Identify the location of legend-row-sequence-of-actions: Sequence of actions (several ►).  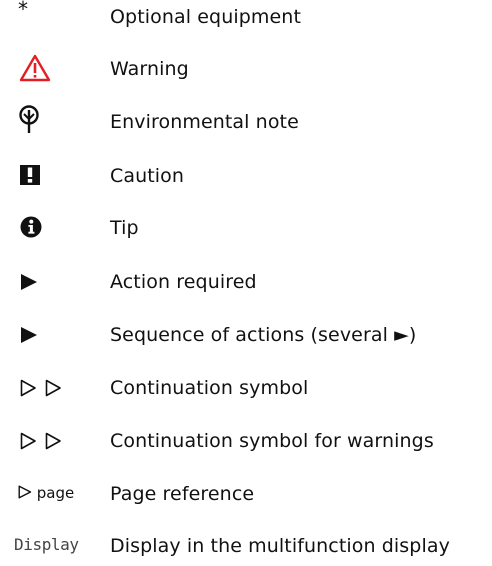
(246, 335).